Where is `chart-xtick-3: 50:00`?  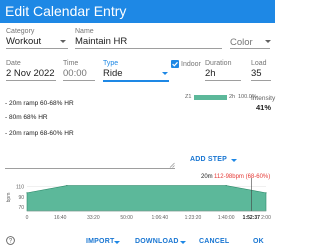
chart-xtick-3: 50:00 is located at coordinates (126, 218).